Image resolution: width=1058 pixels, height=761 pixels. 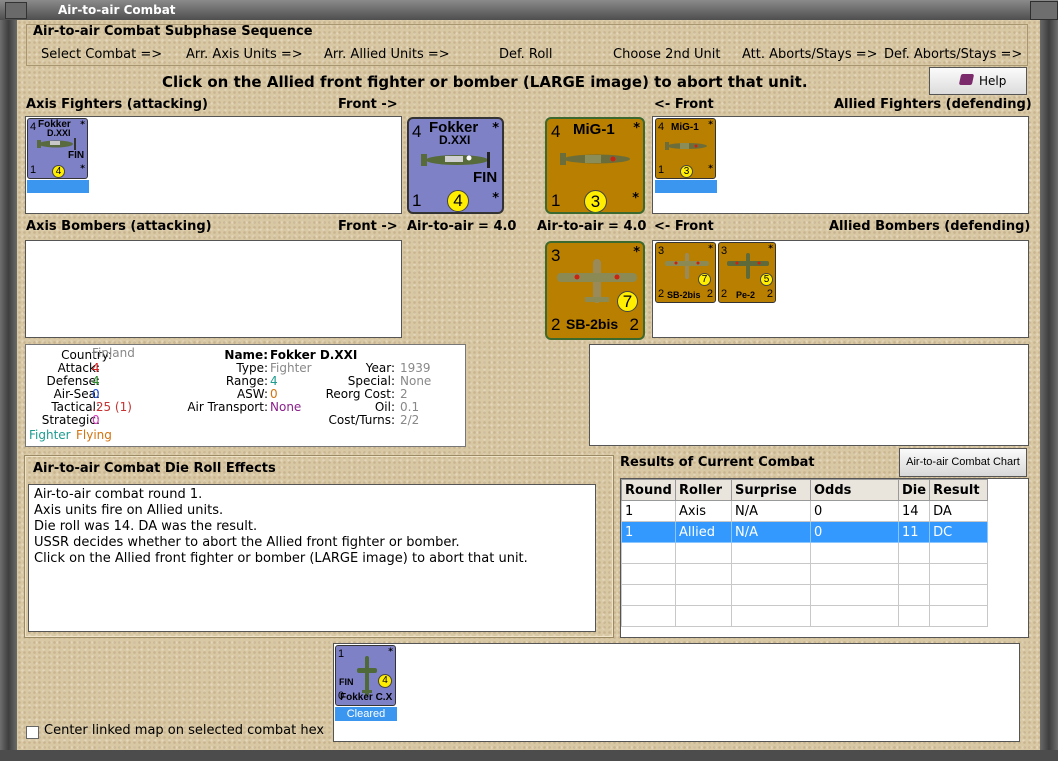 I want to click on column-header-die: Die, so click(x=914, y=490).